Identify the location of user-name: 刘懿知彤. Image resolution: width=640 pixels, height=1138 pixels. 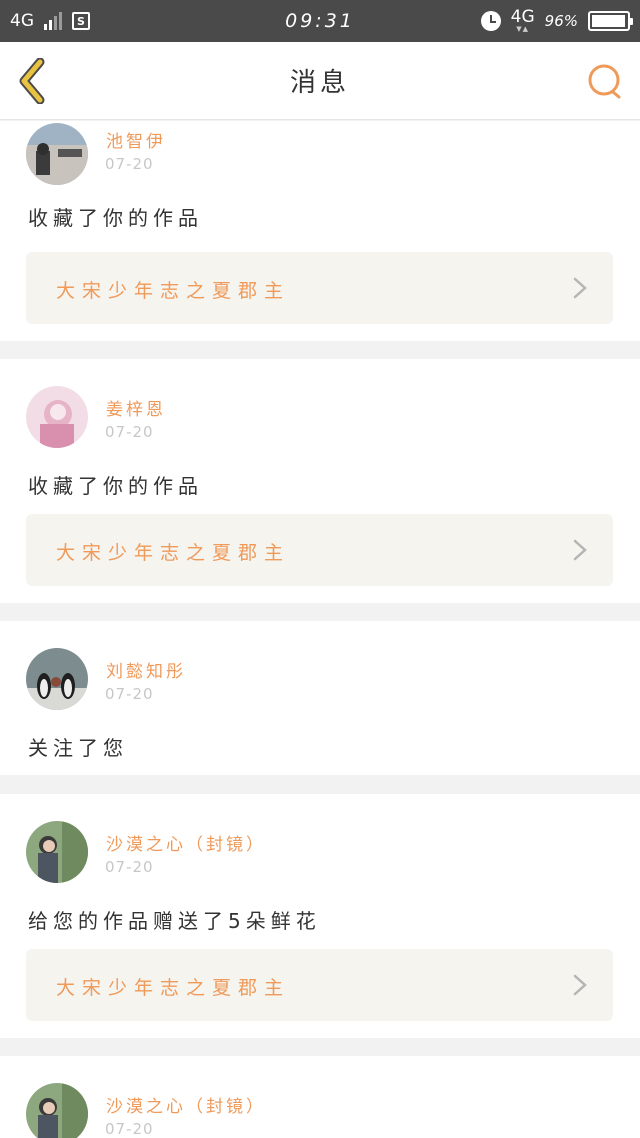
(146, 669).